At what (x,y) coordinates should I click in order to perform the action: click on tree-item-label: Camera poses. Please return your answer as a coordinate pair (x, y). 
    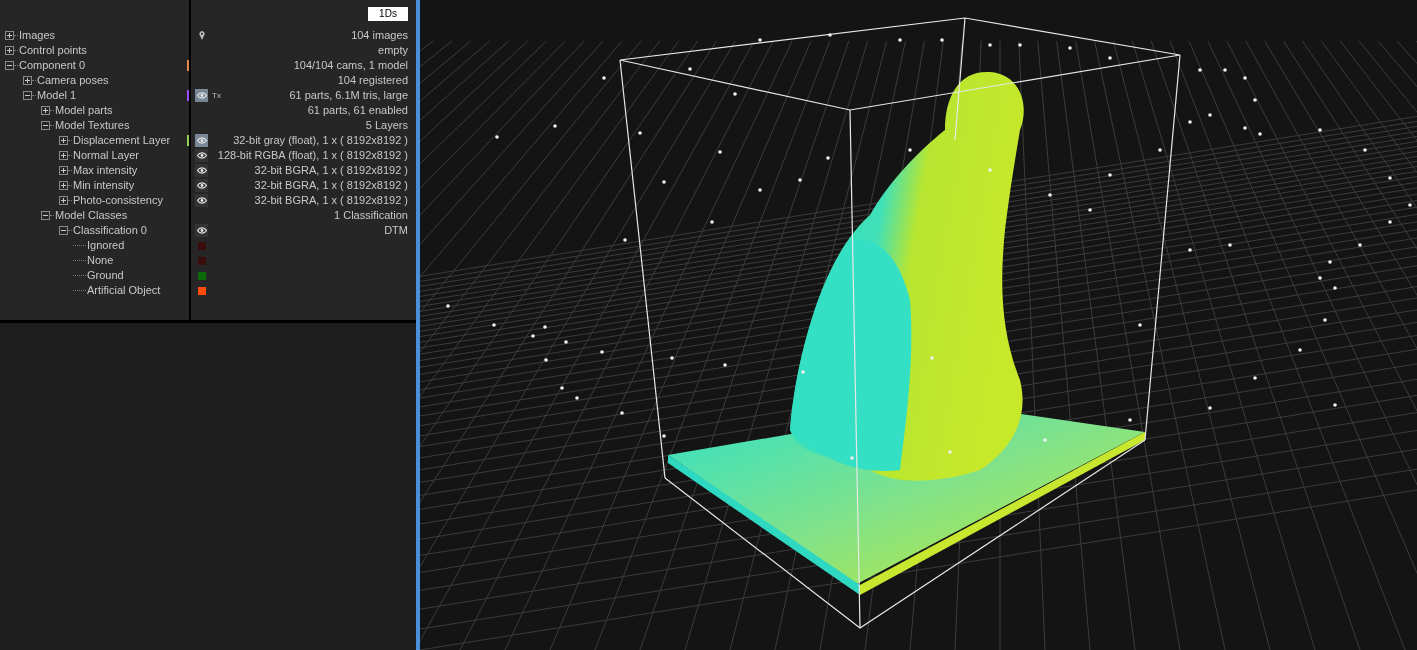
    Looking at the image, I should click on (73, 80).